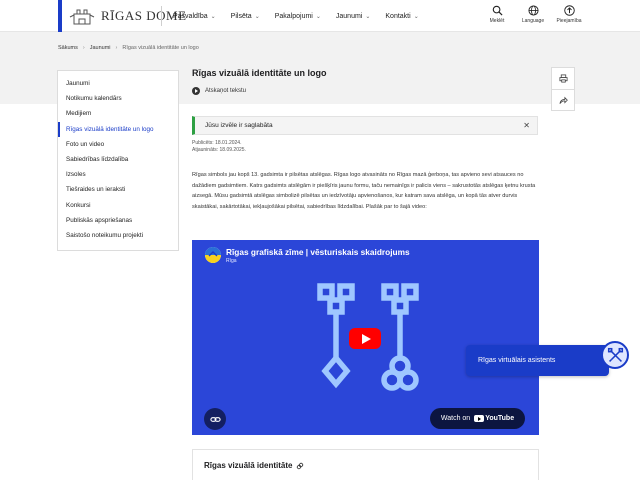 Image resolution: width=640 pixels, height=480 pixels. I want to click on youtube-brand: YouTube, so click(494, 418).